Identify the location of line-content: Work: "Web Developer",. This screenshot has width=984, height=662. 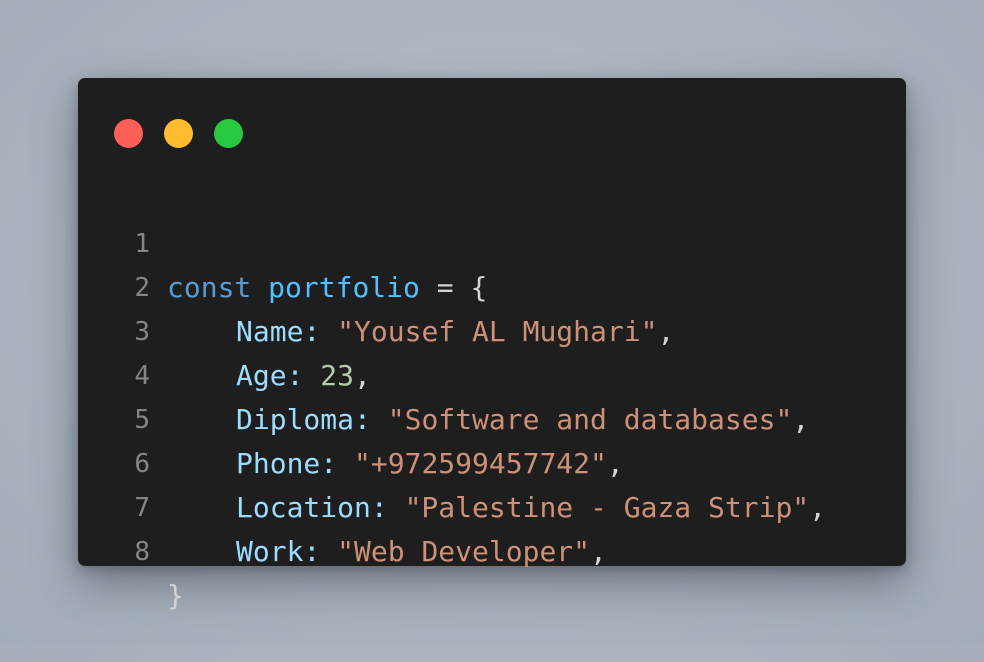
(387, 552).